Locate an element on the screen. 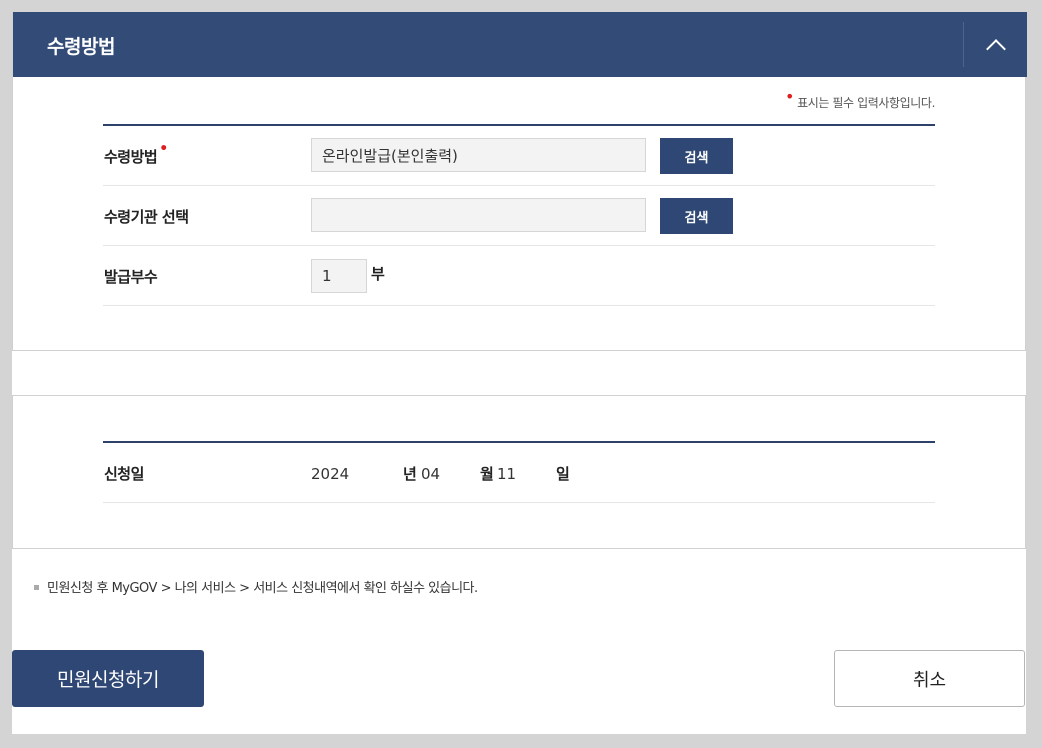  date-table: 신청일 2024 년 04 월 11 일 is located at coordinates (519, 472).